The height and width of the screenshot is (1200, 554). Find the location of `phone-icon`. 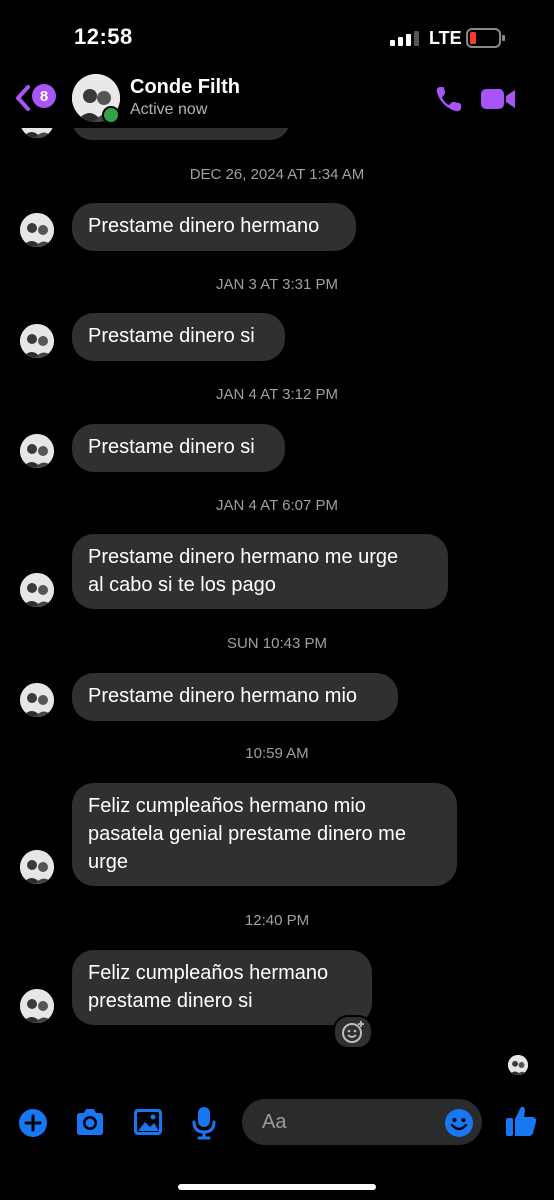

phone-icon is located at coordinates (449, 99).